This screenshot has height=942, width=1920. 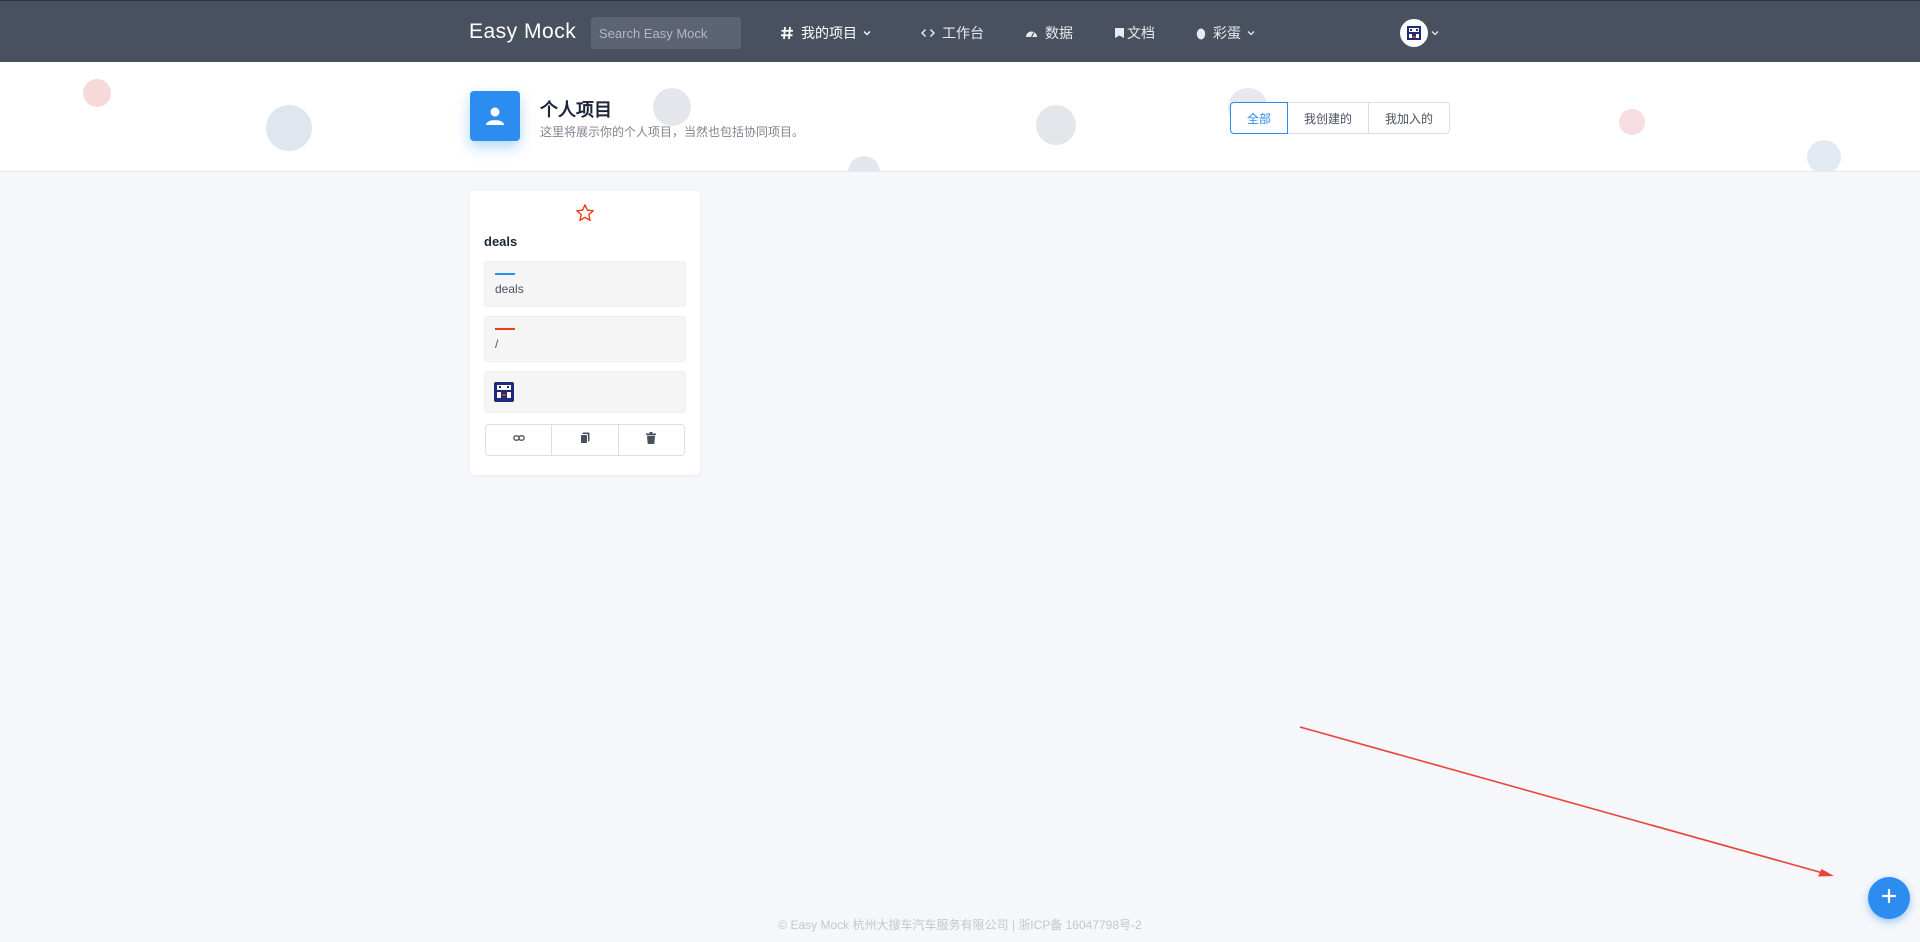 I want to click on chart-icon, so click(x=1031, y=33).